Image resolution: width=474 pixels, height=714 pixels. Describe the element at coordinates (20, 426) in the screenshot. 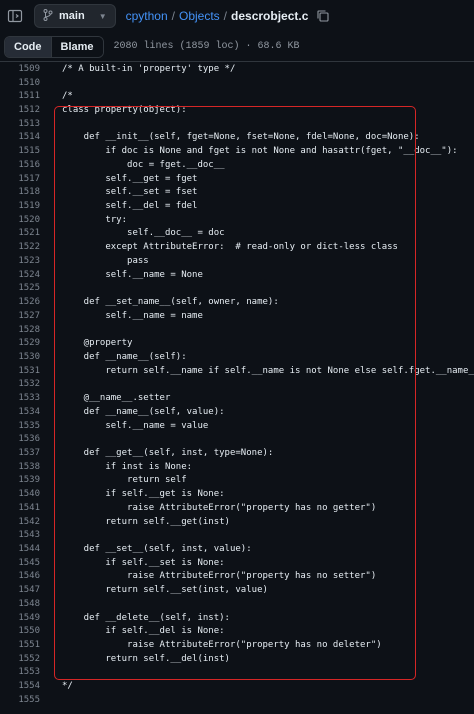

I see `line-number: 1535` at that location.